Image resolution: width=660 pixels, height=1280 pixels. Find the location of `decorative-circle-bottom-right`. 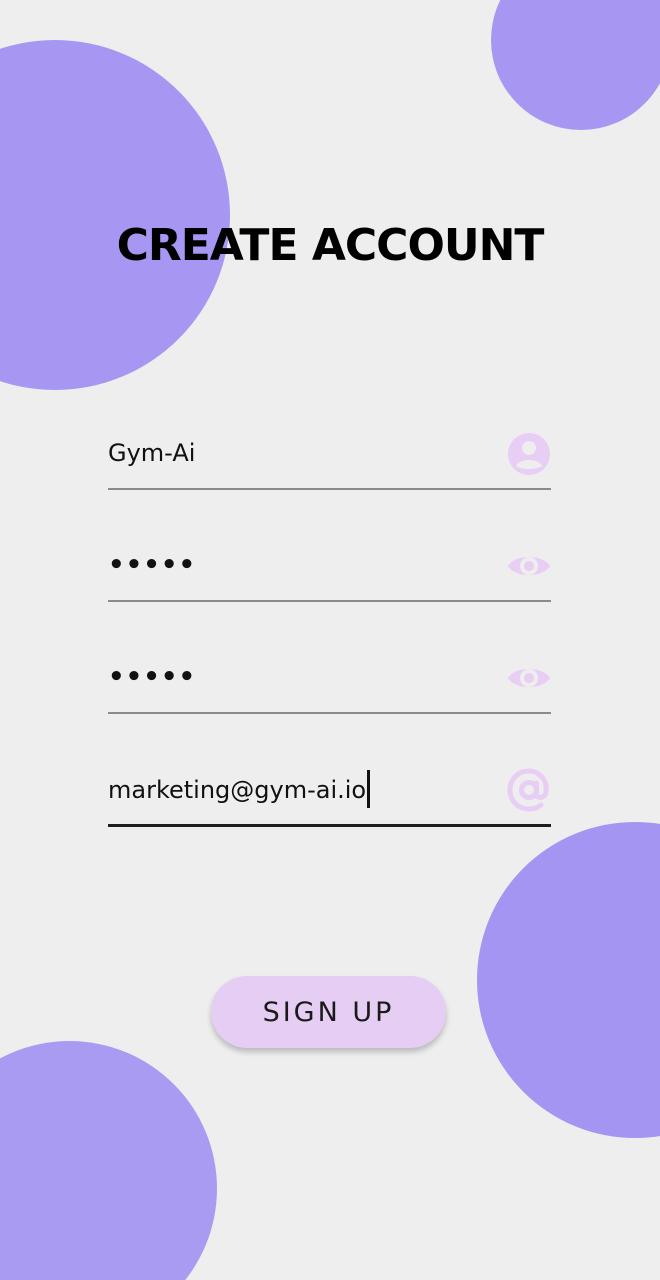

decorative-circle-bottom-right is located at coordinates (568, 980).